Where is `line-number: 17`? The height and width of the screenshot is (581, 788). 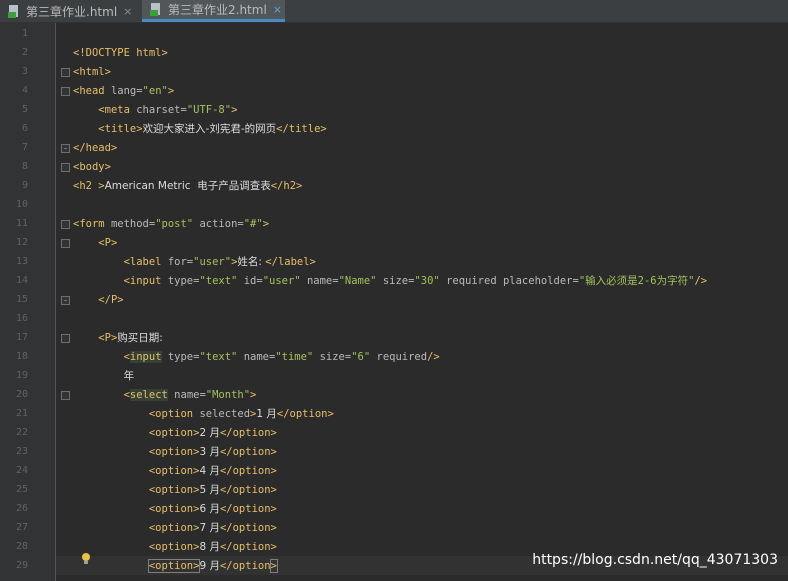
line-number: 17 is located at coordinates (21, 337).